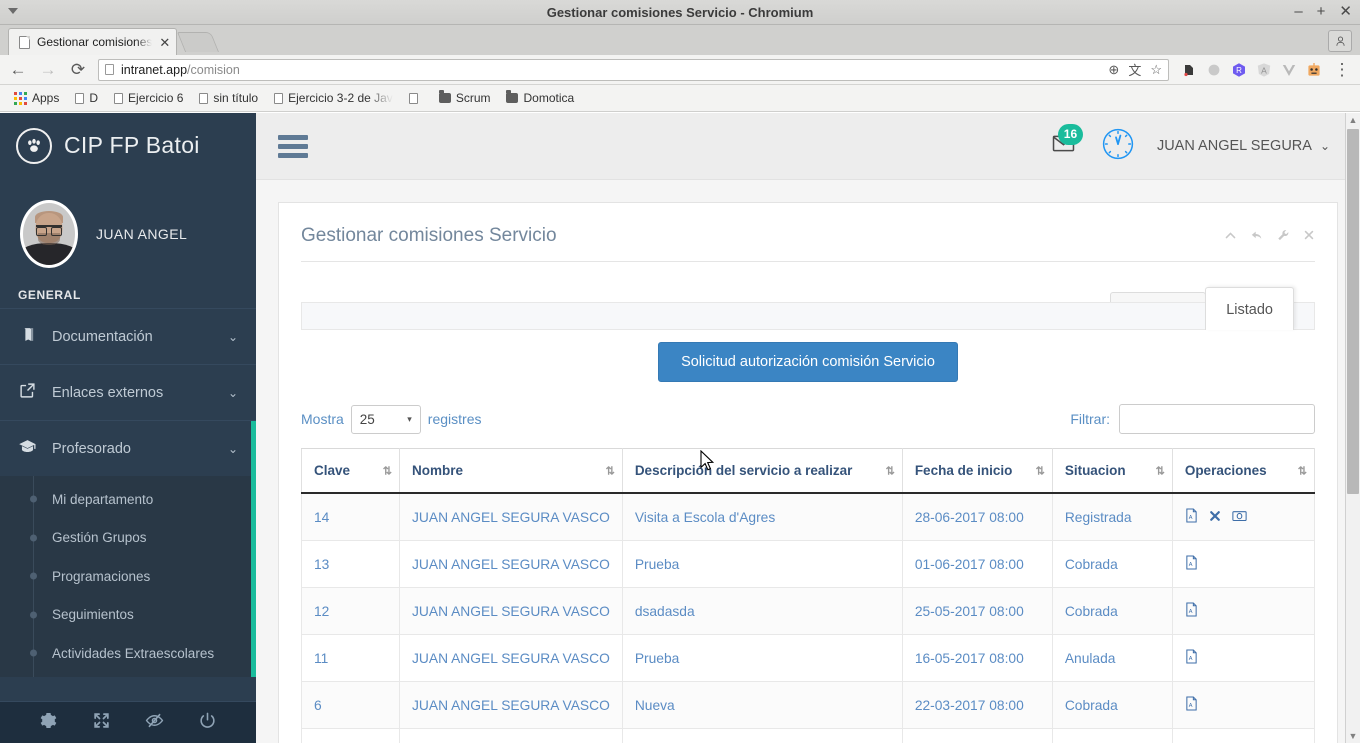 This screenshot has height=743, width=1360. Describe the element at coordinates (86, 98) in the screenshot. I see `bookmark-d: D` at that location.